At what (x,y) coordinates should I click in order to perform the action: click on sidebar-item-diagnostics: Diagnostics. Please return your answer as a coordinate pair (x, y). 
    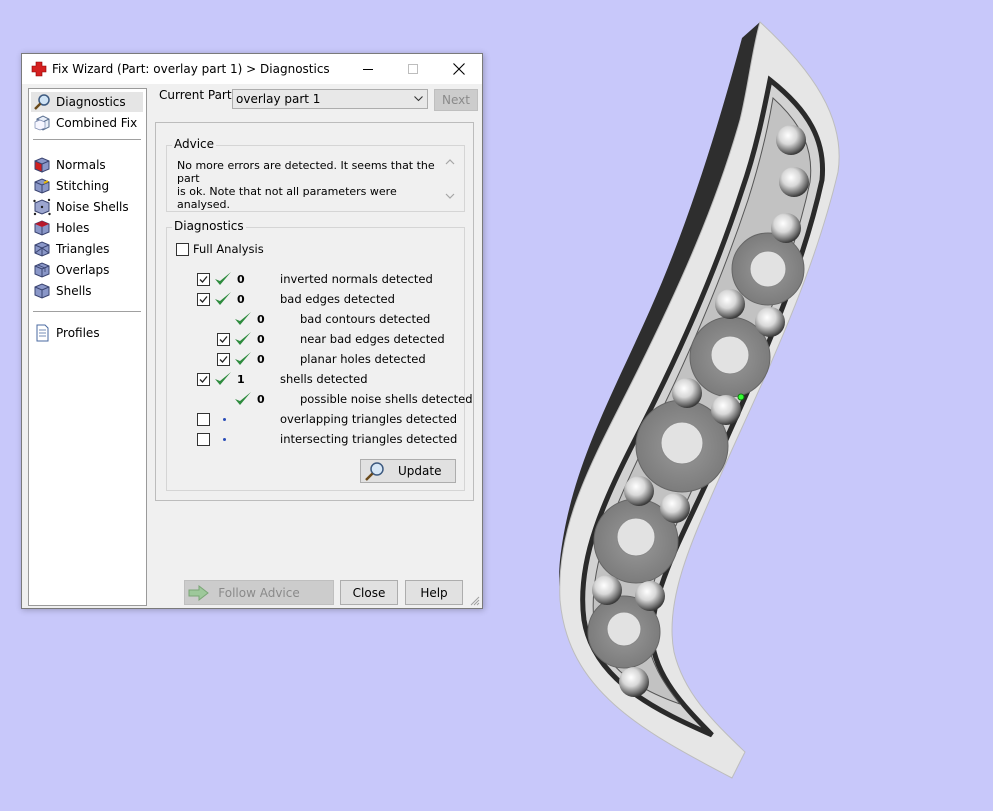
    Looking at the image, I should click on (87, 102).